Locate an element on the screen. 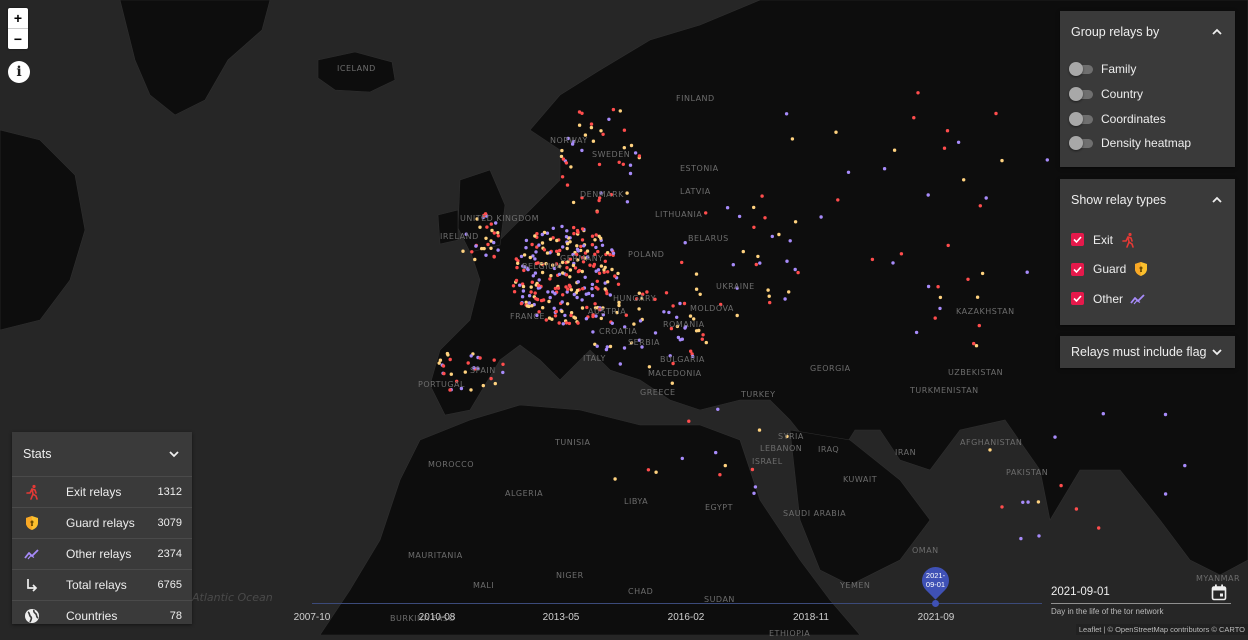 This screenshot has height=640, width=1248. group-relays-header: Group relays by is located at coordinates (1147, 32).